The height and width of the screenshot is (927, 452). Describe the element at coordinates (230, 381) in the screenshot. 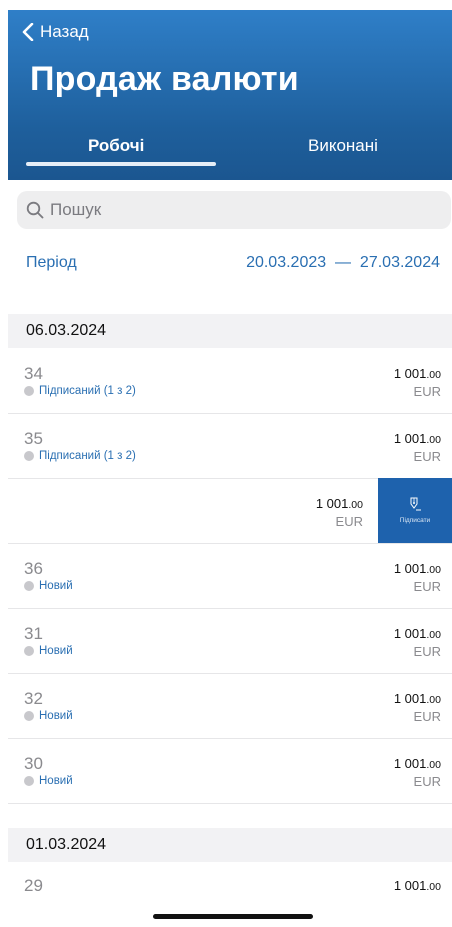

I see `list-item: 34 Підписаний (1 з 2) 1 001.00 EUR` at that location.